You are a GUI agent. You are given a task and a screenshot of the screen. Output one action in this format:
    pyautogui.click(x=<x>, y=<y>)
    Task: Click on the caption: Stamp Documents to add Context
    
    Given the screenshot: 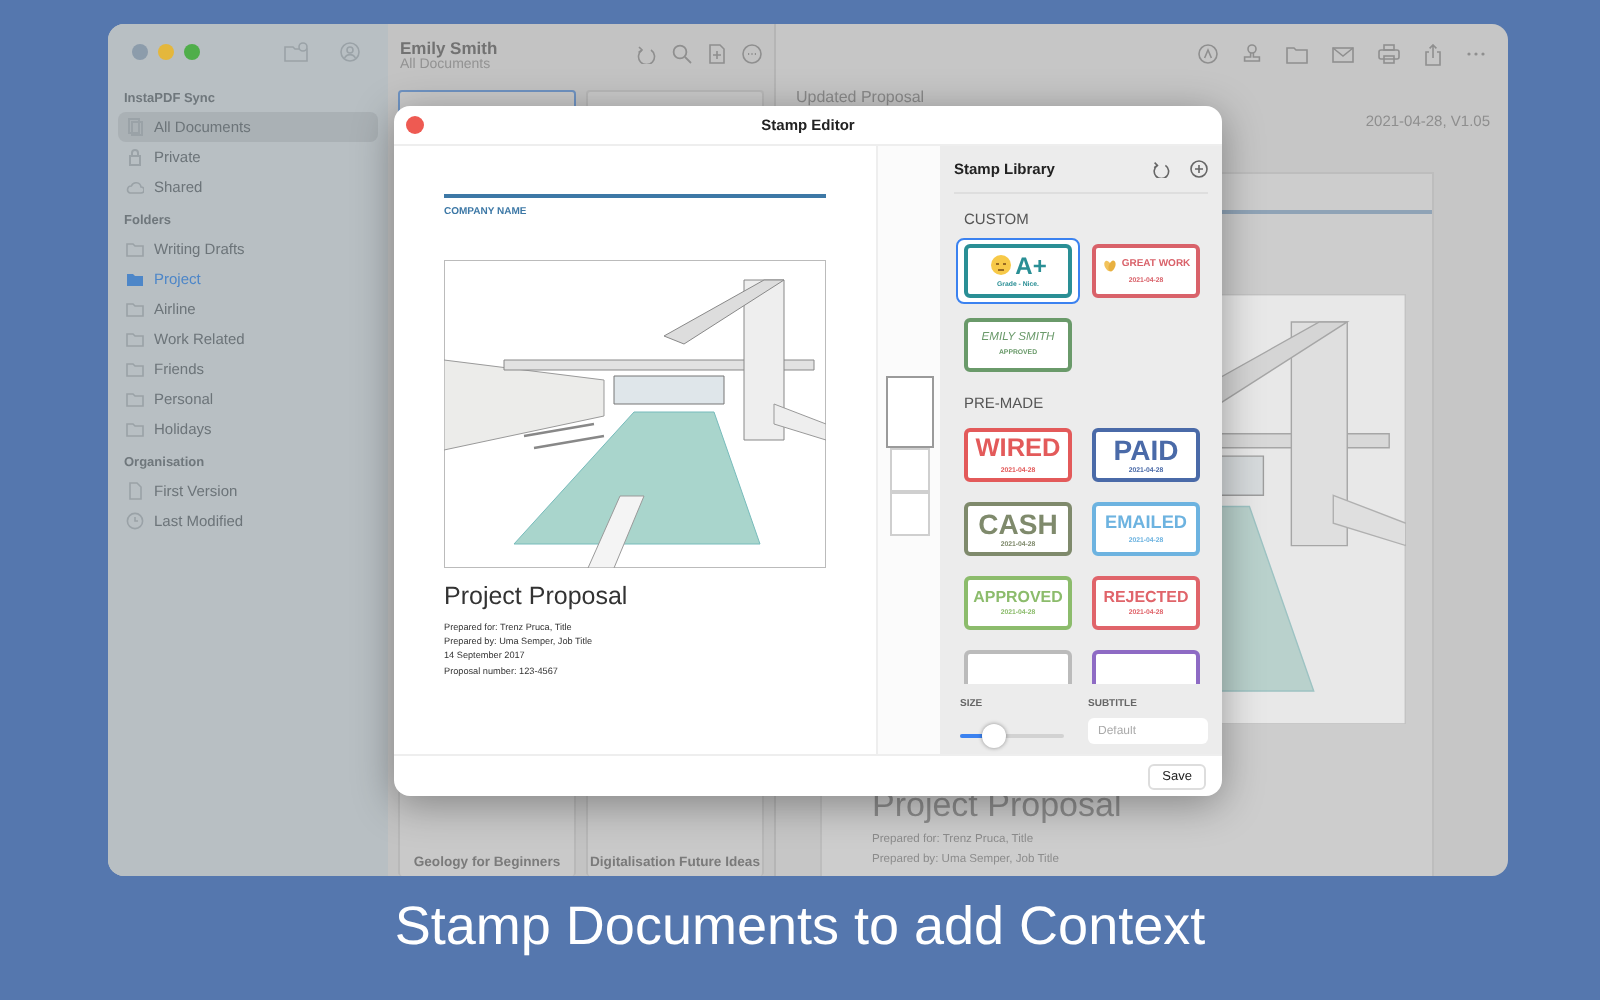 What is the action you would take?
    pyautogui.click(x=800, y=927)
    